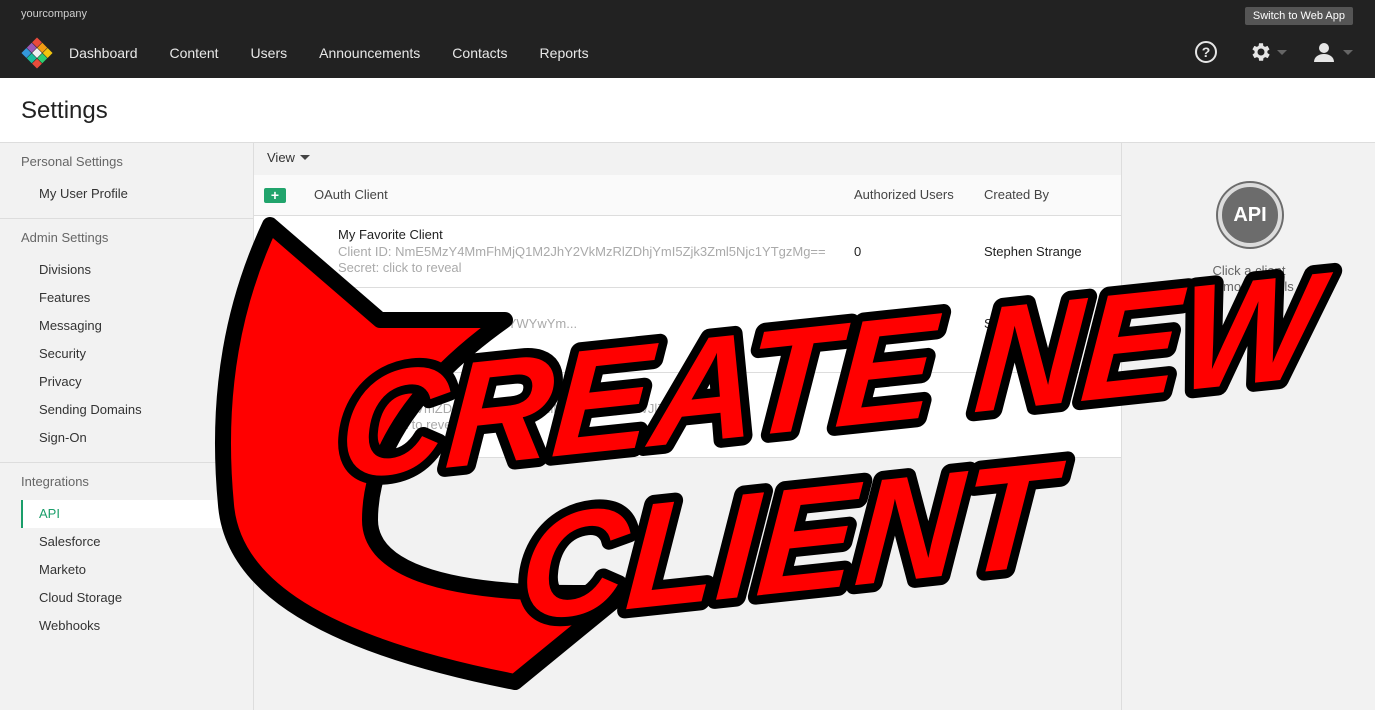 This screenshot has height=710, width=1375. I want to click on column-header-authorized-users: Authorized Users, so click(904, 194).